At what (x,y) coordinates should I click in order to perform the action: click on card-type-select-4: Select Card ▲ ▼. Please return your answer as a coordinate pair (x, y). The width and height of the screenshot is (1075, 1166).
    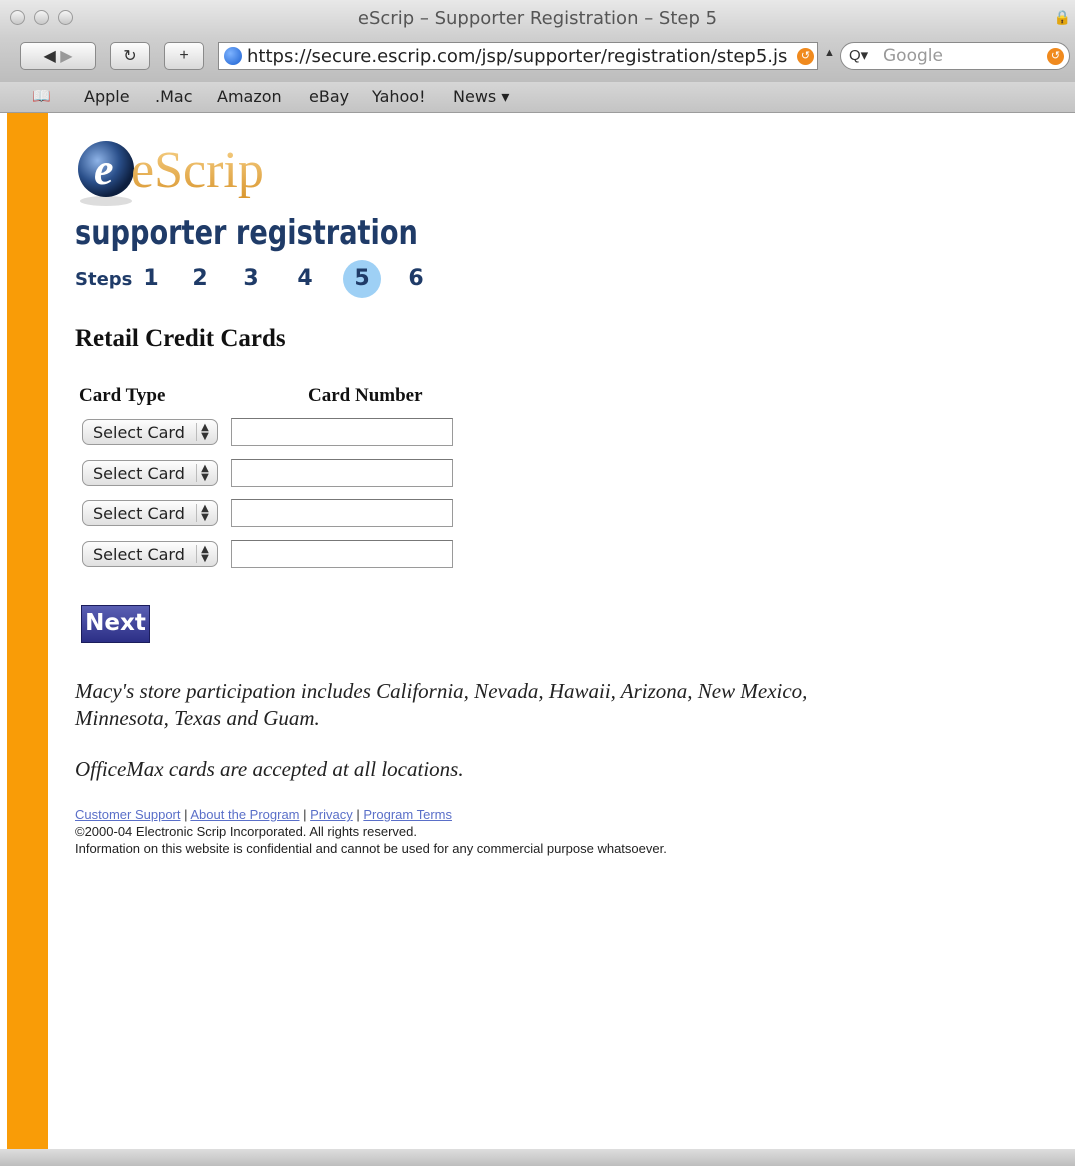
    Looking at the image, I should click on (150, 554).